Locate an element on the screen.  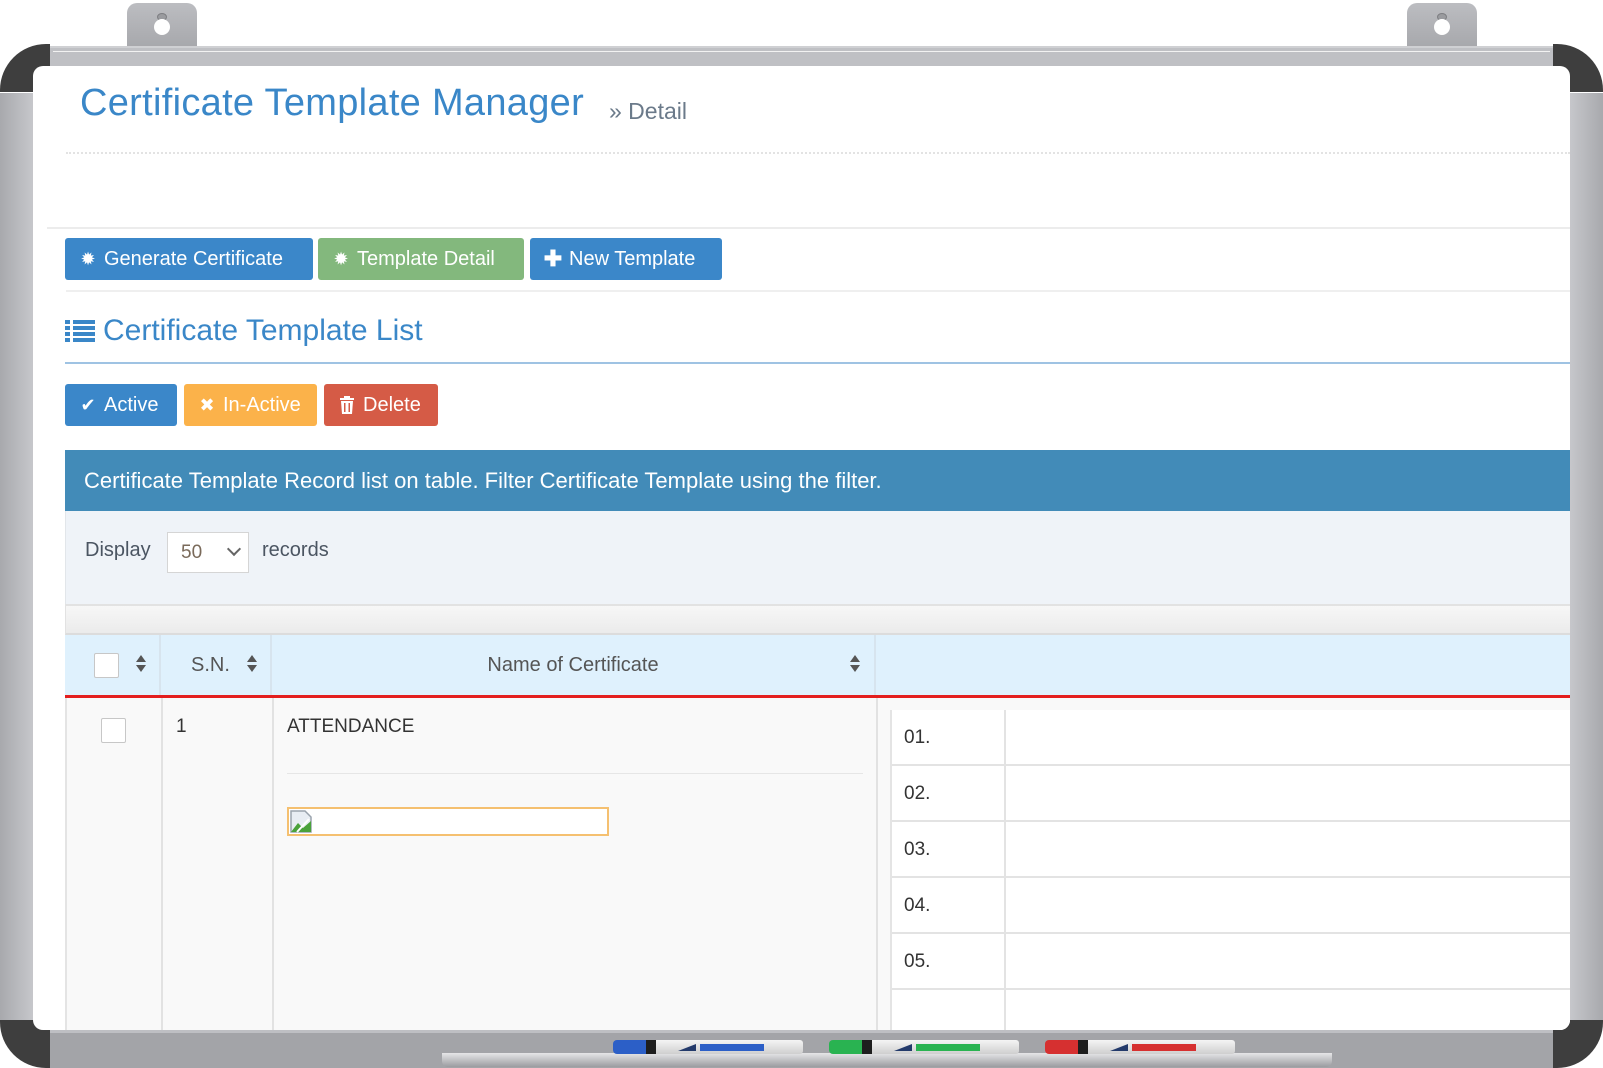
board-frame-left is located at coordinates (16, 556).